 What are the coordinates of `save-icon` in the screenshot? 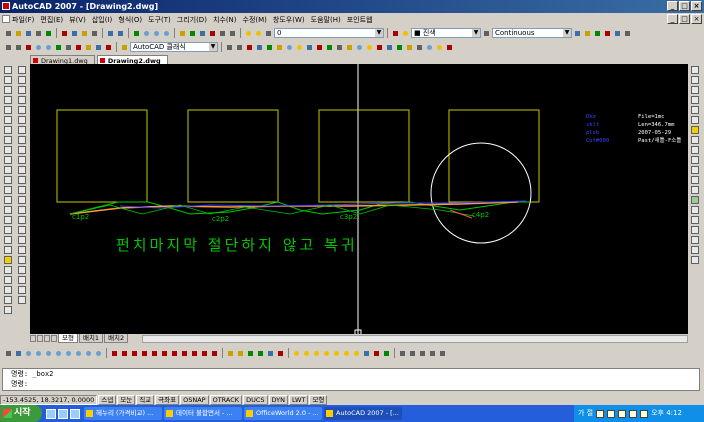 It's located at (28, 33).